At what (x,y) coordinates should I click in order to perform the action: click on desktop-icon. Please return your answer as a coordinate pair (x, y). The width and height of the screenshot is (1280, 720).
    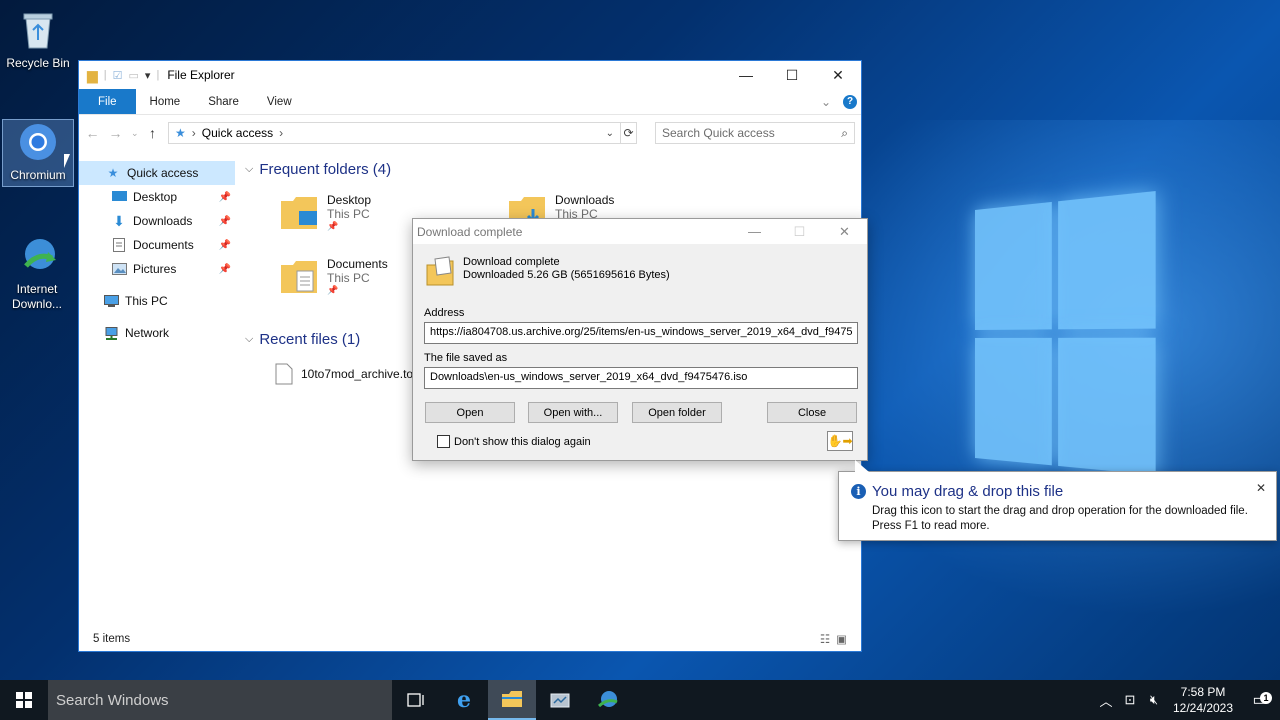
    Looking at the image, I should click on (119, 197).